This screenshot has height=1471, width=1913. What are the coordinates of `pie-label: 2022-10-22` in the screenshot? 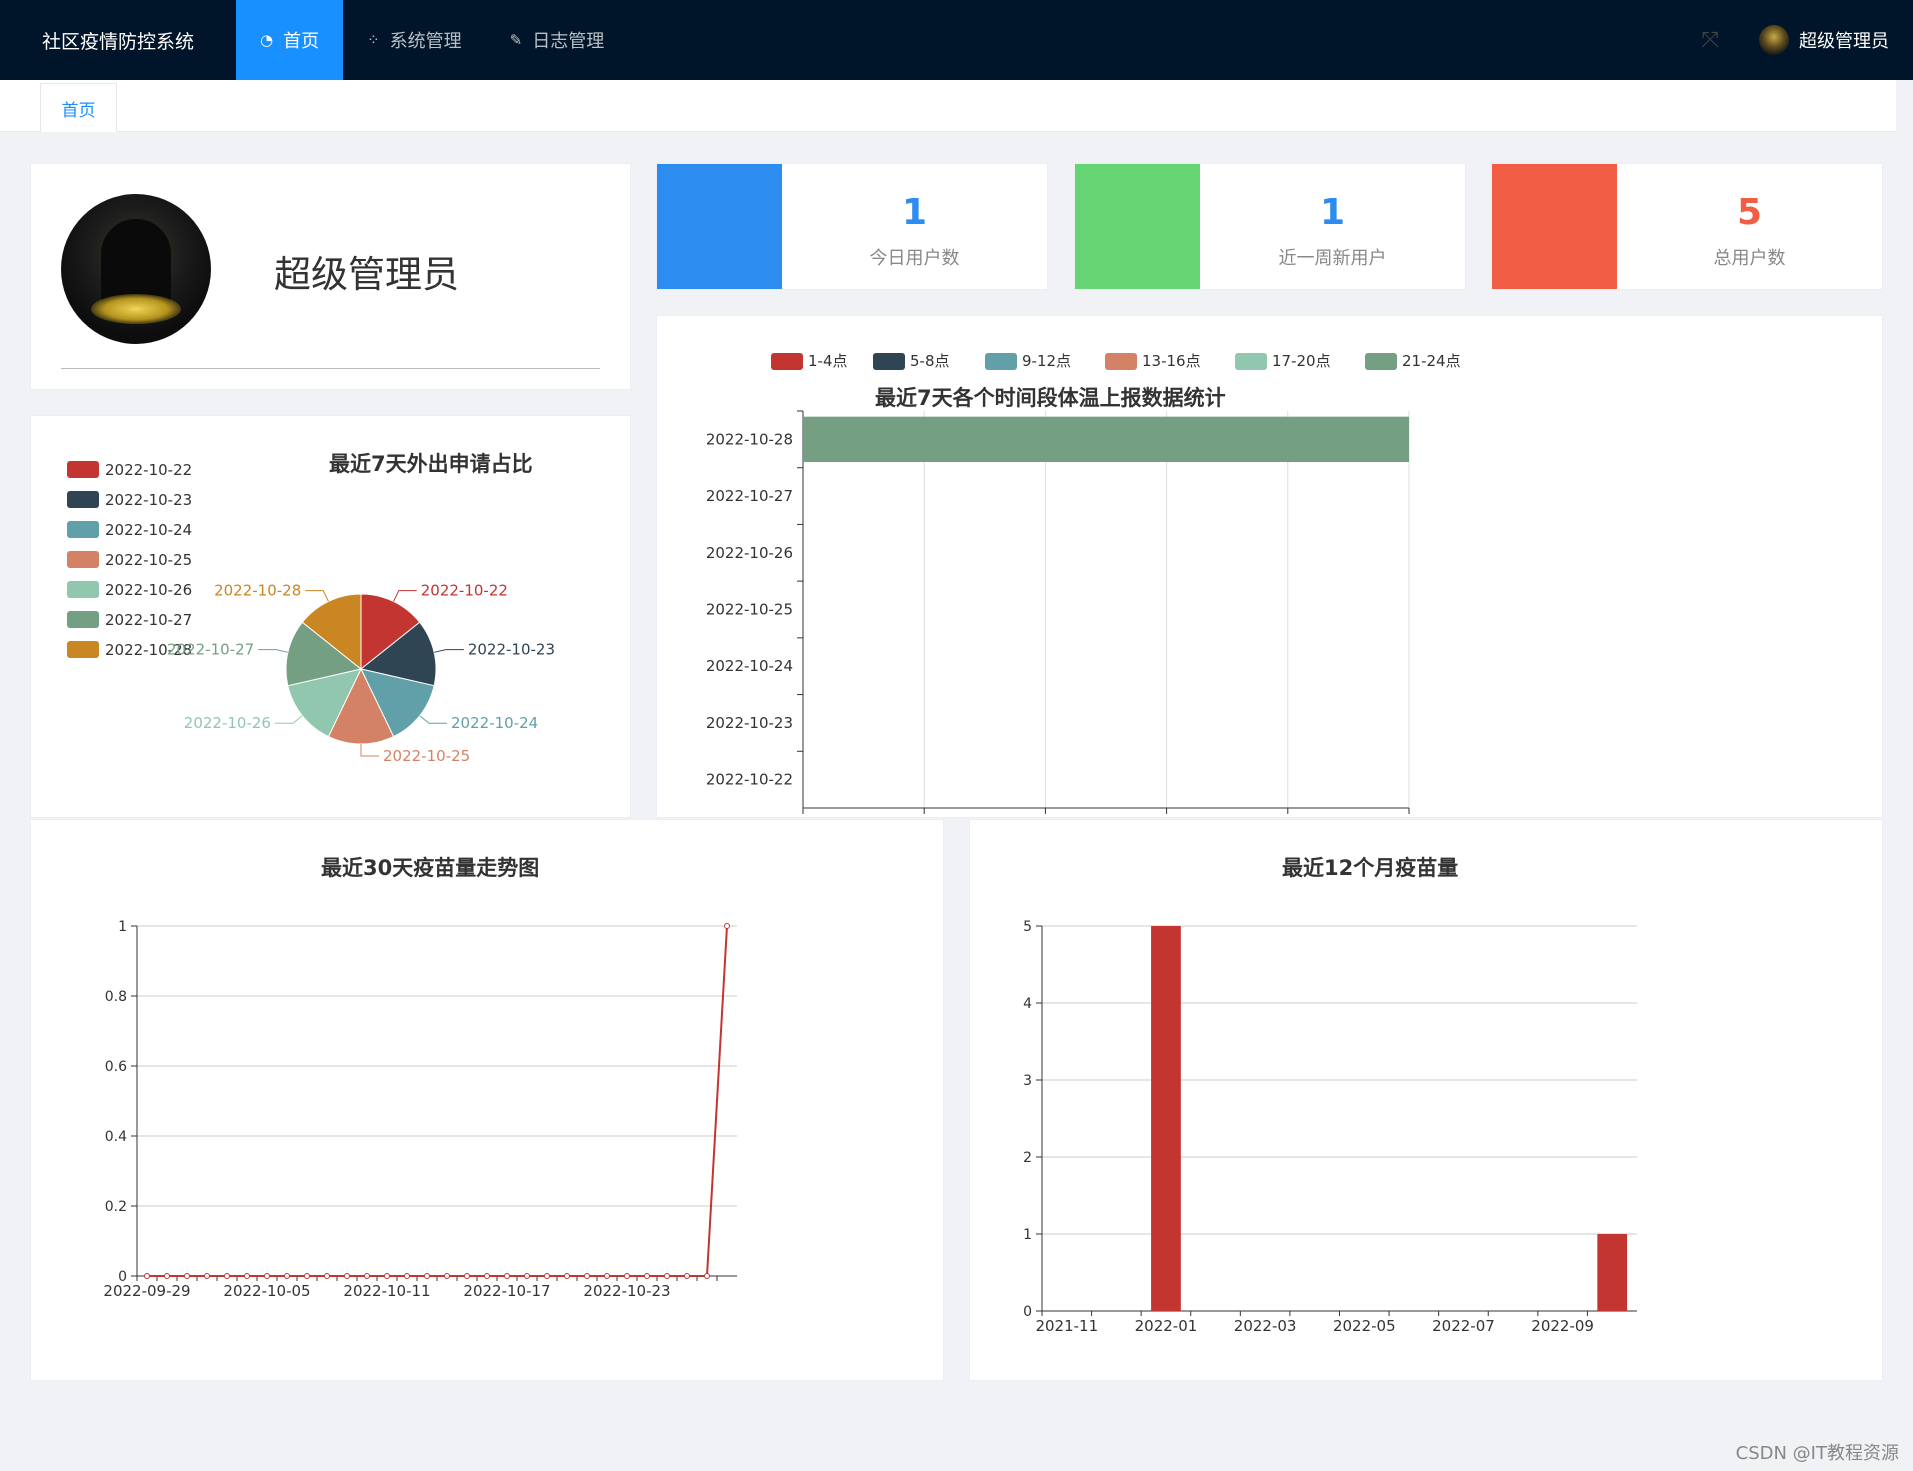 It's located at (464, 591).